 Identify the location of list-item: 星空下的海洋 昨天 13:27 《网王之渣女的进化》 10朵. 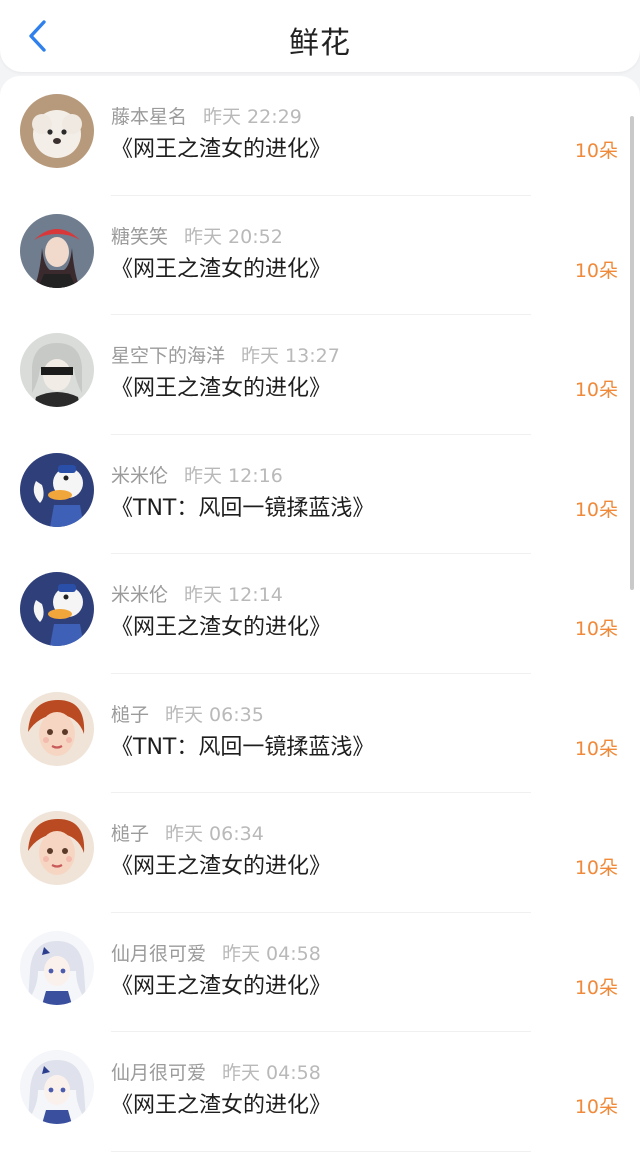
(320, 375).